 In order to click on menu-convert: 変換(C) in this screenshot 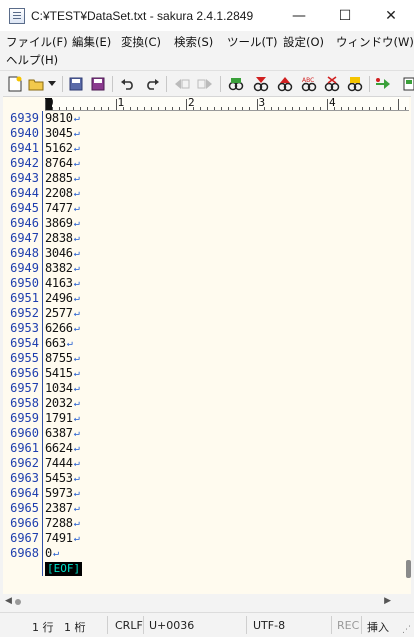, I will do `click(141, 42)`.